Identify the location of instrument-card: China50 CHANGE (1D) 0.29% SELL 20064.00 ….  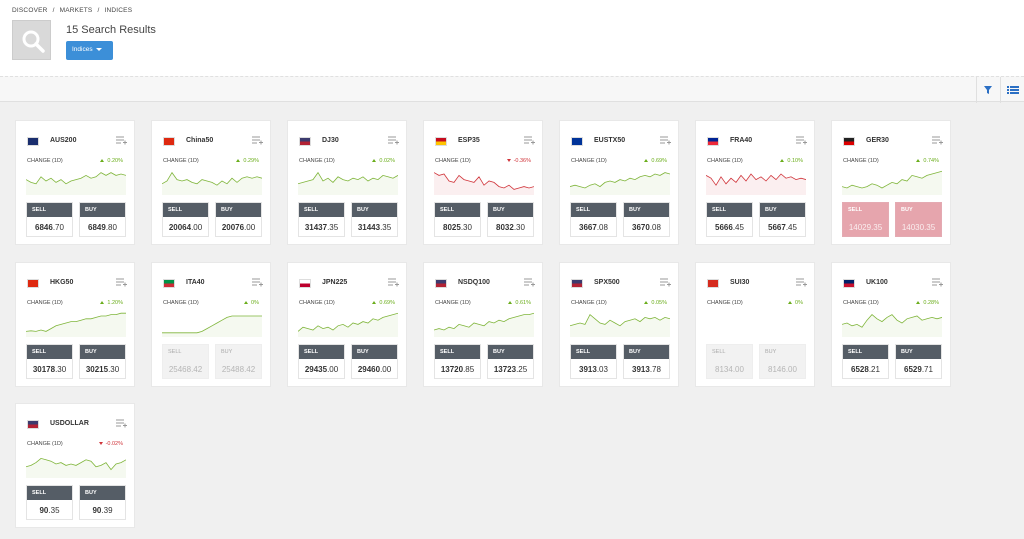
(211, 182).